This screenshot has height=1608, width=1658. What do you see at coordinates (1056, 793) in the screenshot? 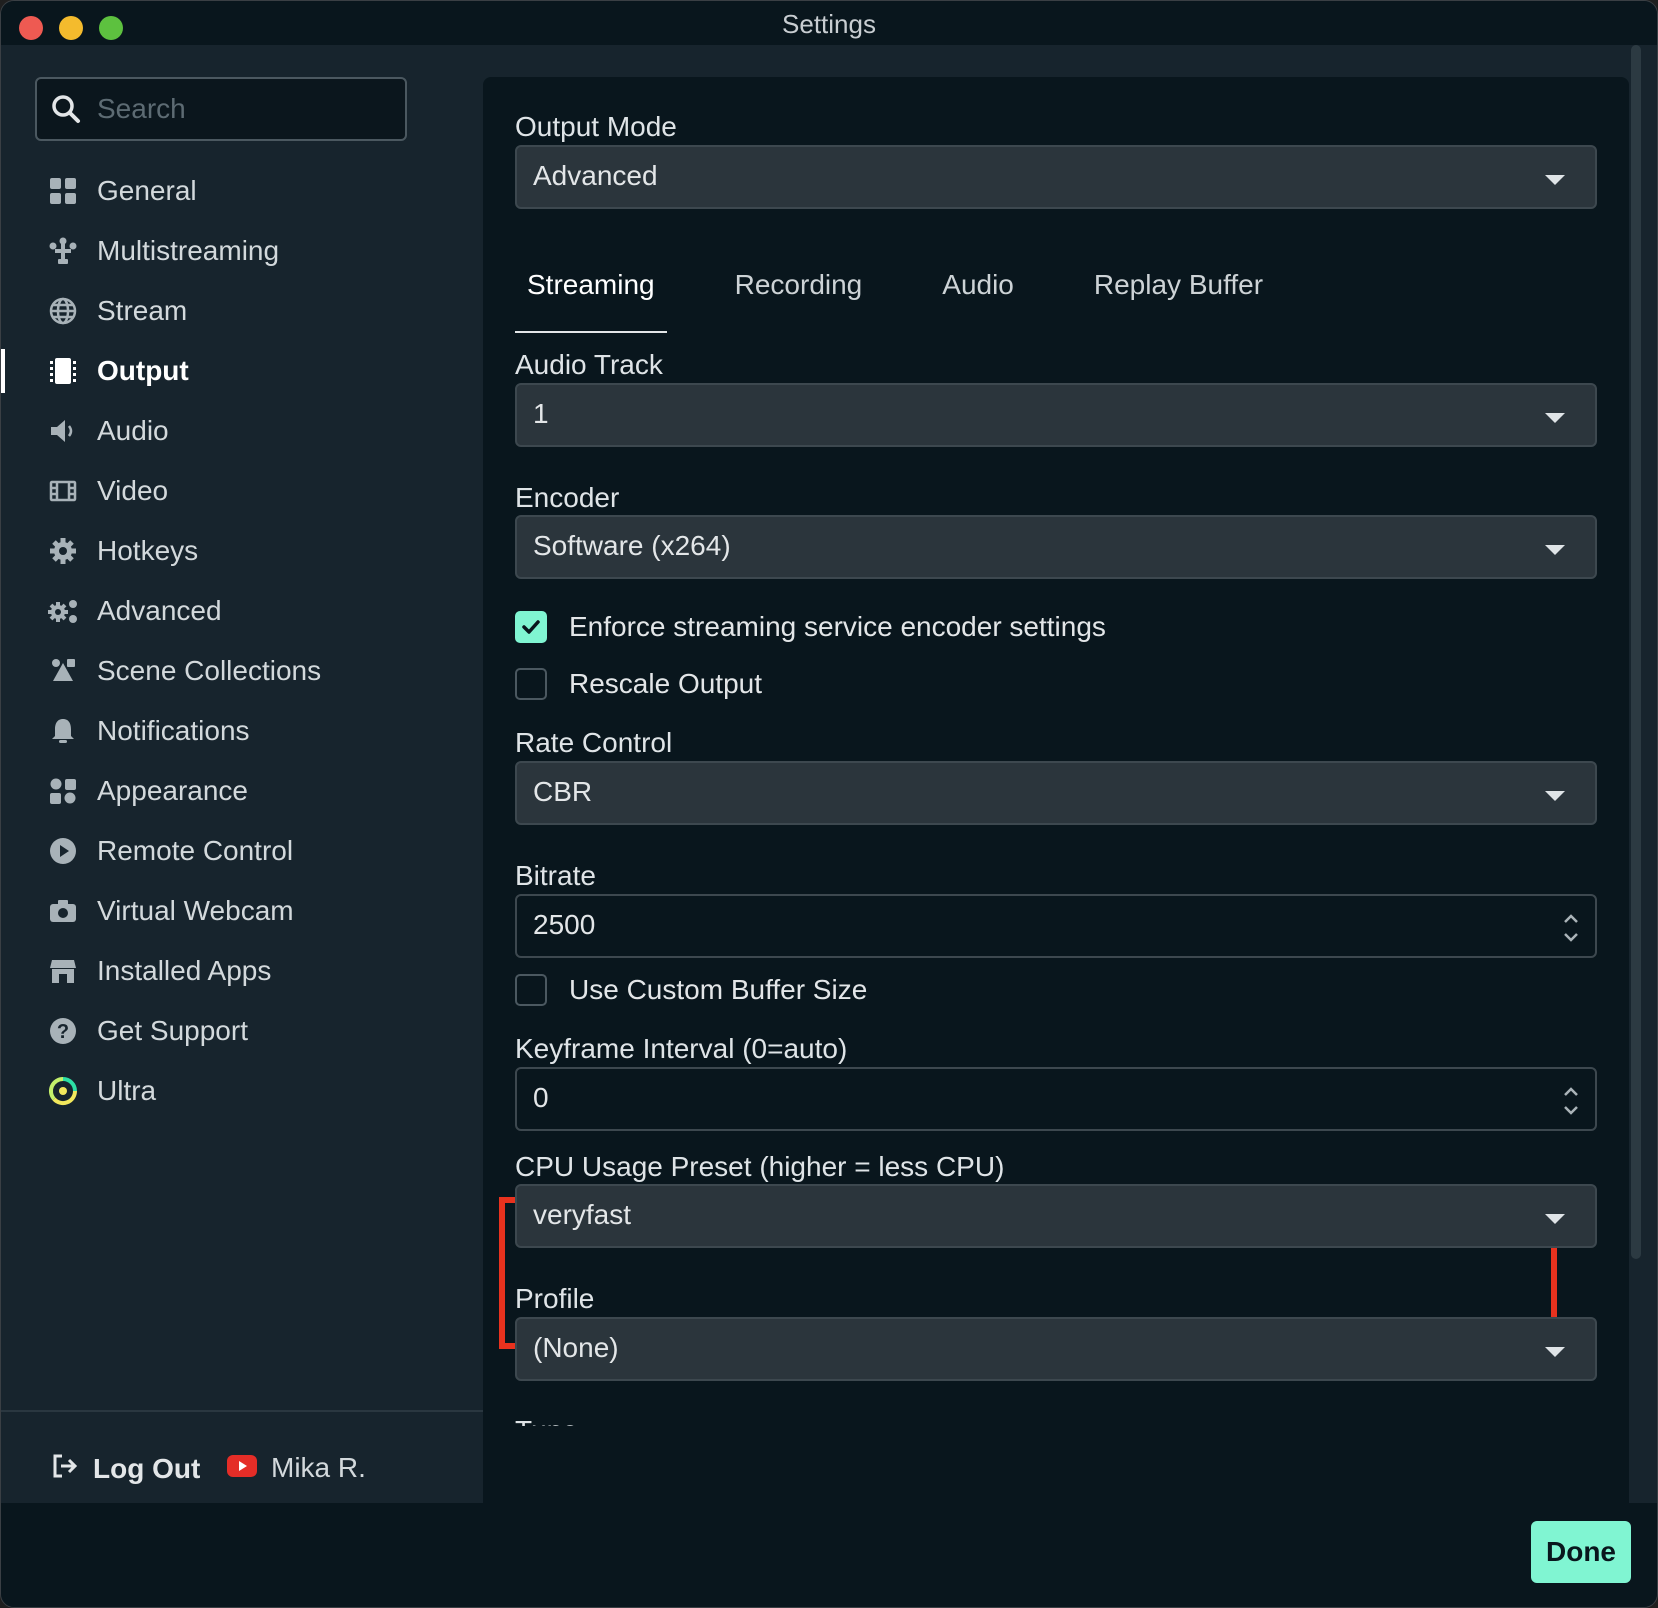
I see `rate-control-select: CBR` at bounding box center [1056, 793].